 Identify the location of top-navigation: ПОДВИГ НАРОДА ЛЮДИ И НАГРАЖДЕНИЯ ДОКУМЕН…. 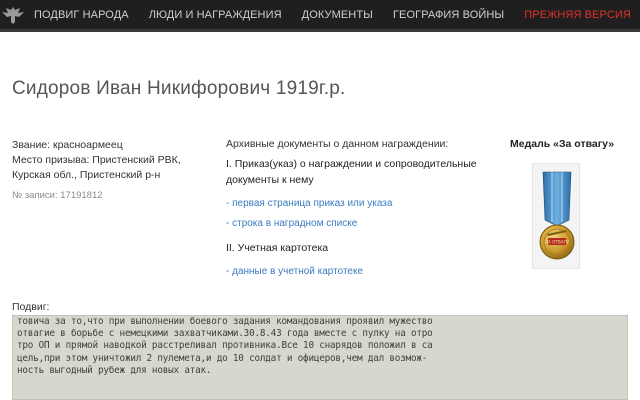
(320, 16).